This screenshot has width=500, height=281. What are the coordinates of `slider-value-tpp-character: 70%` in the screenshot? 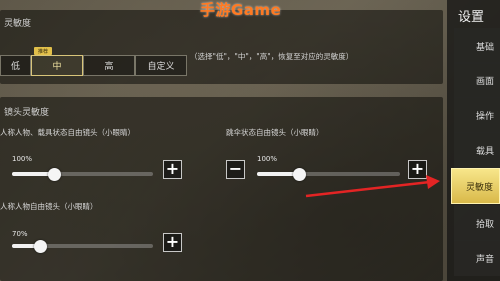 It's located at (20, 234).